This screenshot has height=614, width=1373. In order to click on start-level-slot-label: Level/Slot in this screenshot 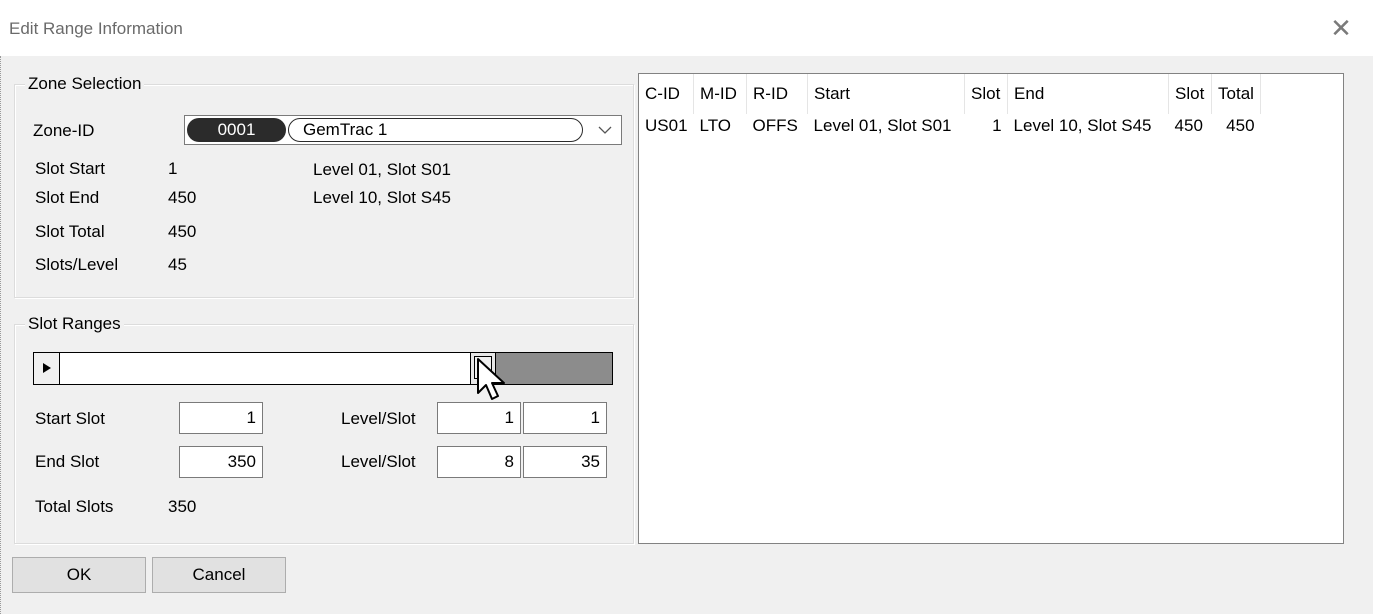, I will do `click(378, 418)`.